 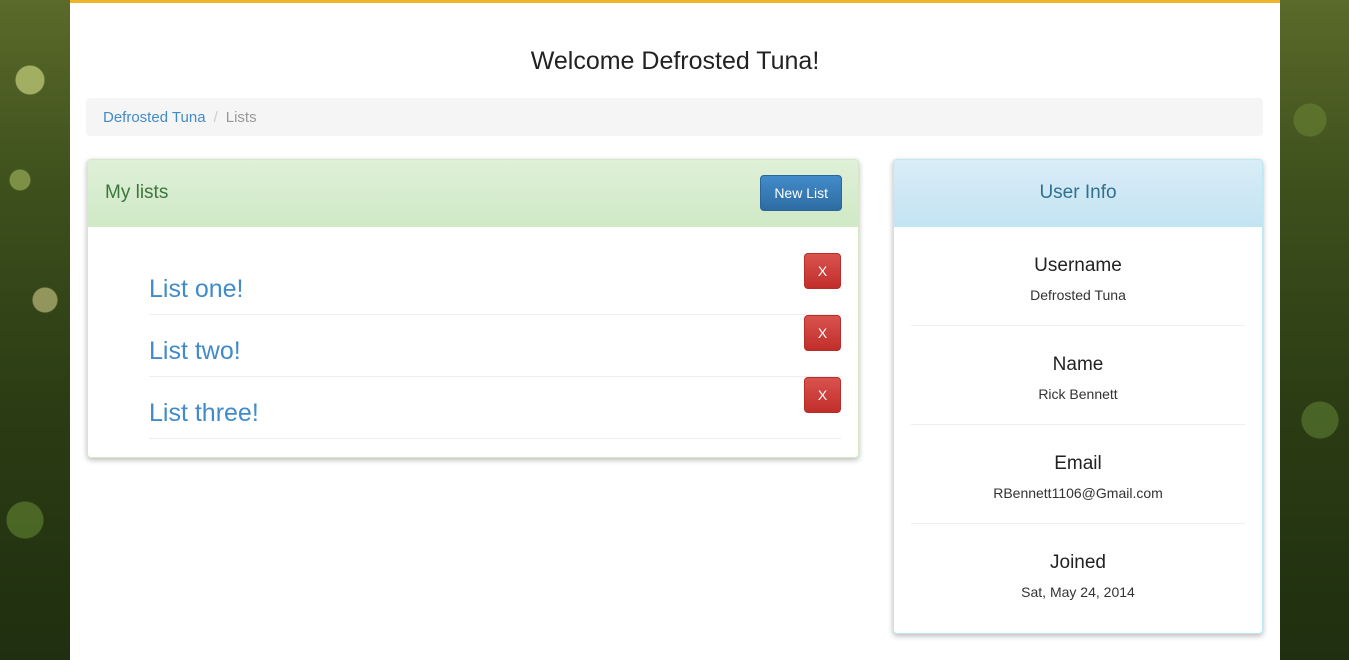 What do you see at coordinates (195, 356) in the screenshot?
I see `list-link-two: List two!` at bounding box center [195, 356].